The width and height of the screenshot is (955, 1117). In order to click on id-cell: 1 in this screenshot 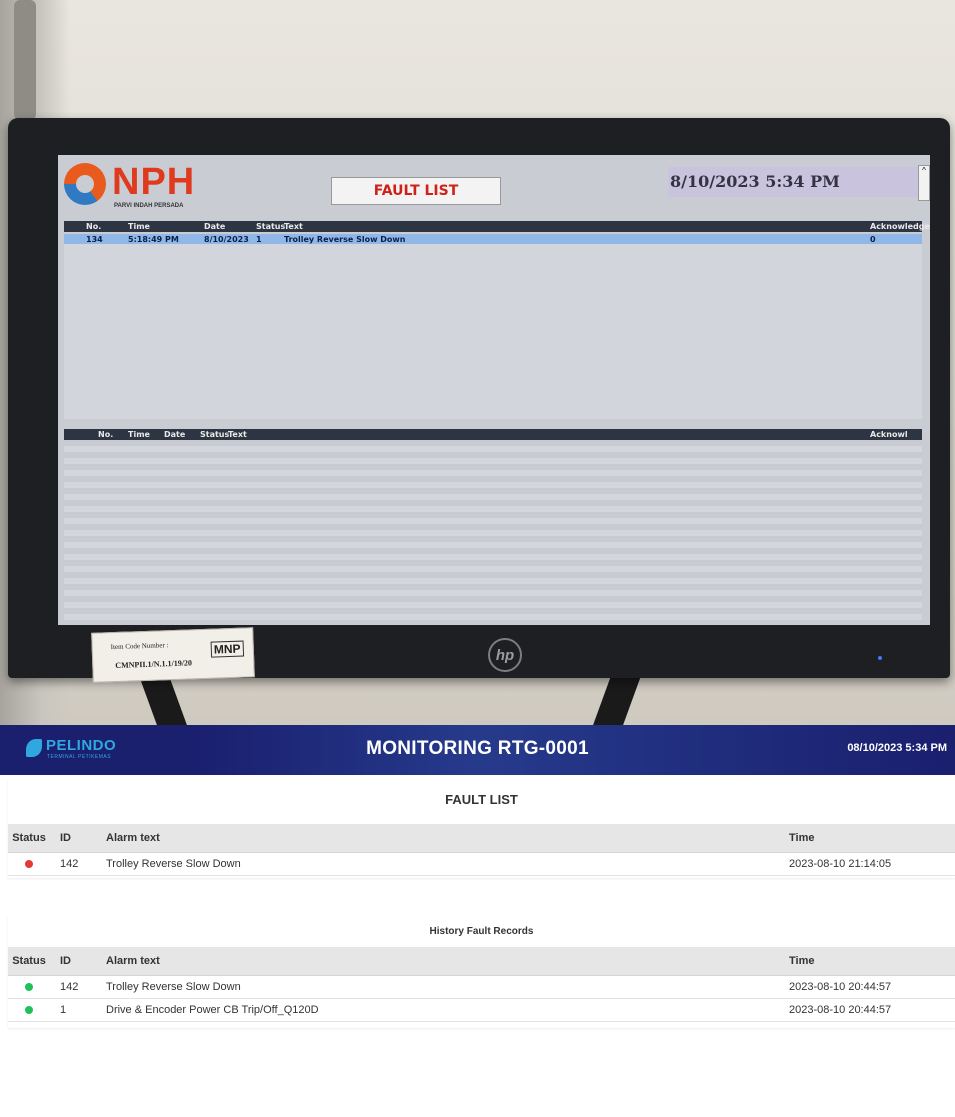, I will do `click(73, 1010)`.